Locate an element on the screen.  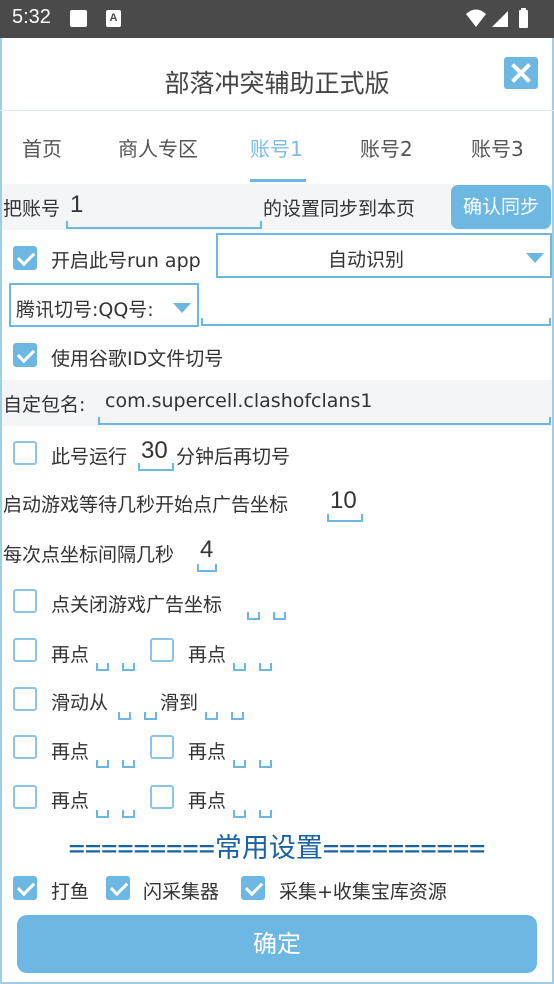
app-title: 部落冲突辅助正式版 is located at coordinates (277, 83).